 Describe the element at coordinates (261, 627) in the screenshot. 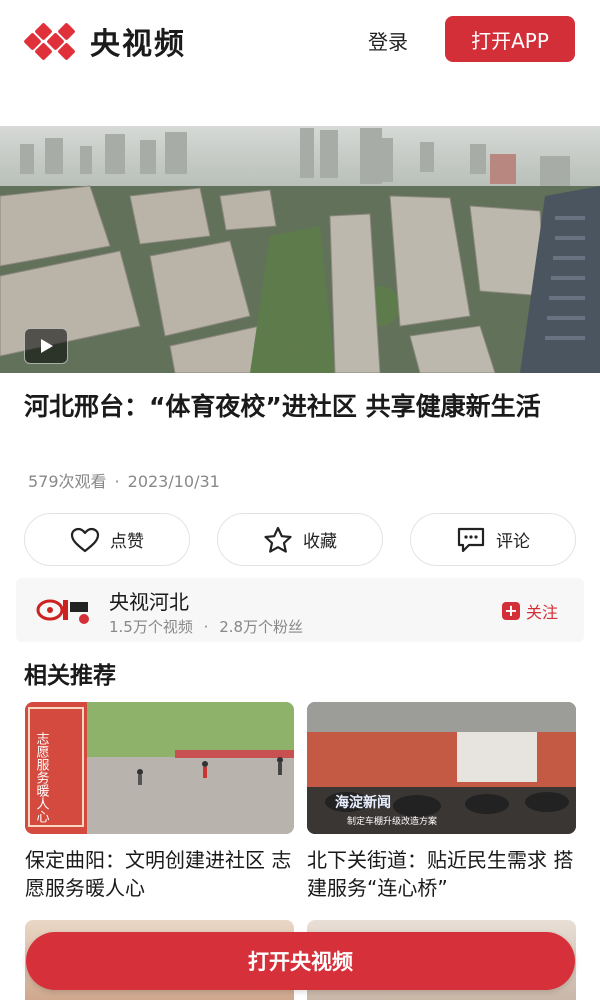

I see `channel-fan-count: 2.8万个粉丝` at that location.